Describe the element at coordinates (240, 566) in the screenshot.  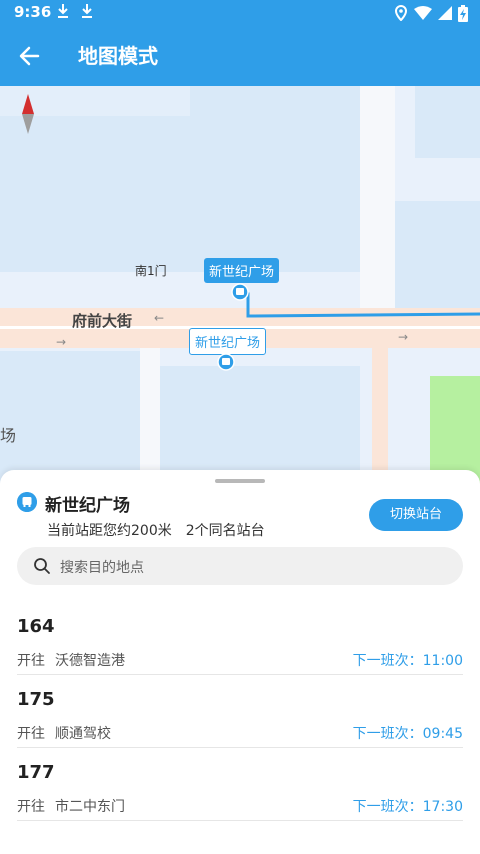
I see `search-input: 搜索目的地点` at that location.